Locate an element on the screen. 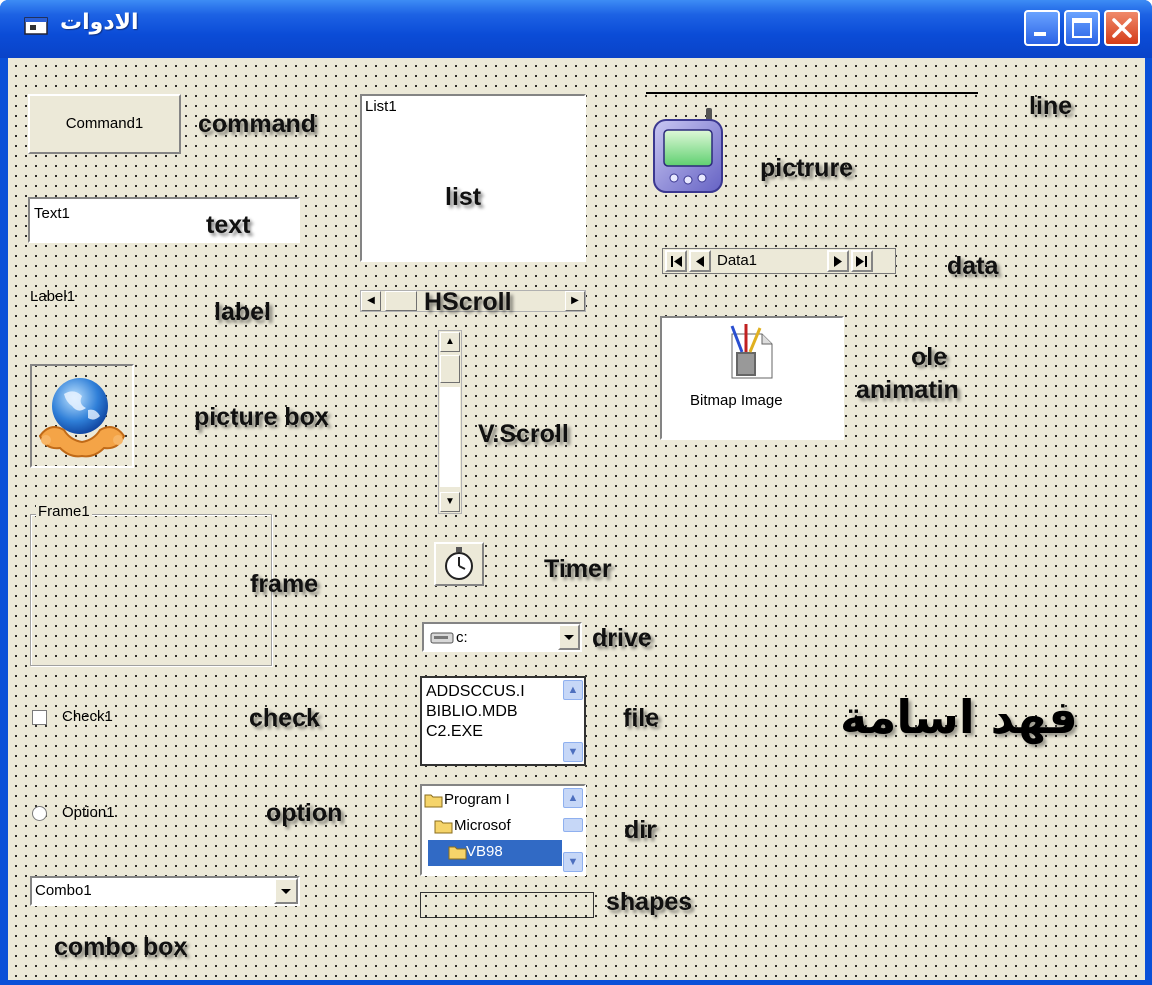 The height and width of the screenshot is (985, 1152). combo-value: Combo1 is located at coordinates (63, 890).